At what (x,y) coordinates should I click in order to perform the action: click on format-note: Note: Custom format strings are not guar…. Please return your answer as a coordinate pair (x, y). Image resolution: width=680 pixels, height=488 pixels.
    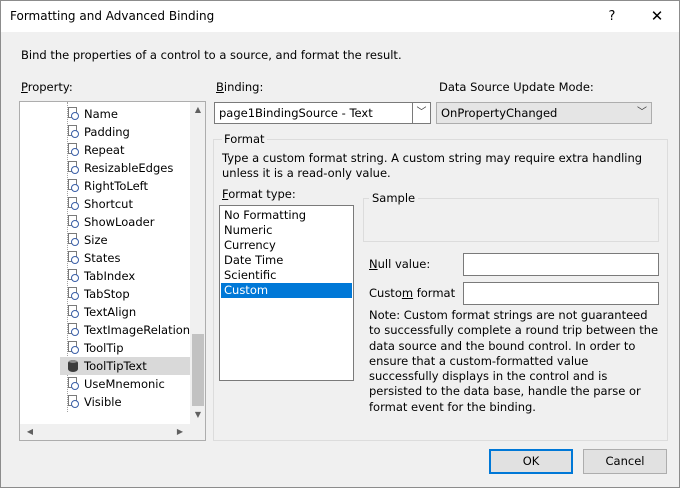
    Looking at the image, I should click on (514, 361).